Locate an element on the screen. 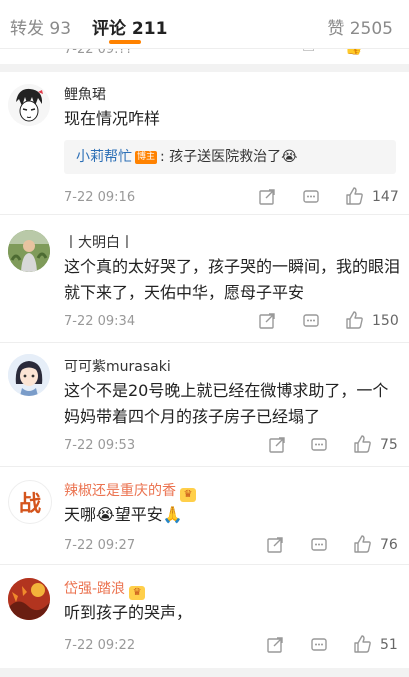 This screenshot has width=409, height=677. avatar: 战 is located at coordinates (30, 502).